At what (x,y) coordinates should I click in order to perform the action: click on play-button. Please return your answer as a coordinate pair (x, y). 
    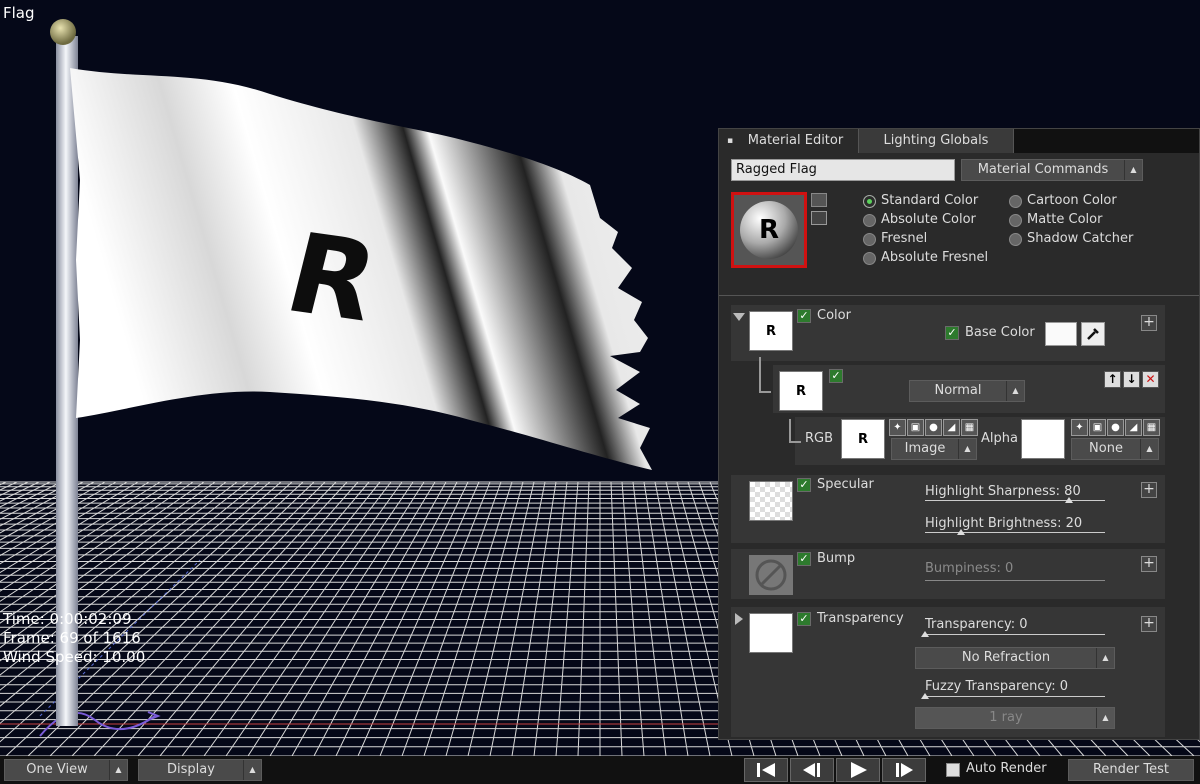
    Looking at the image, I should click on (858, 770).